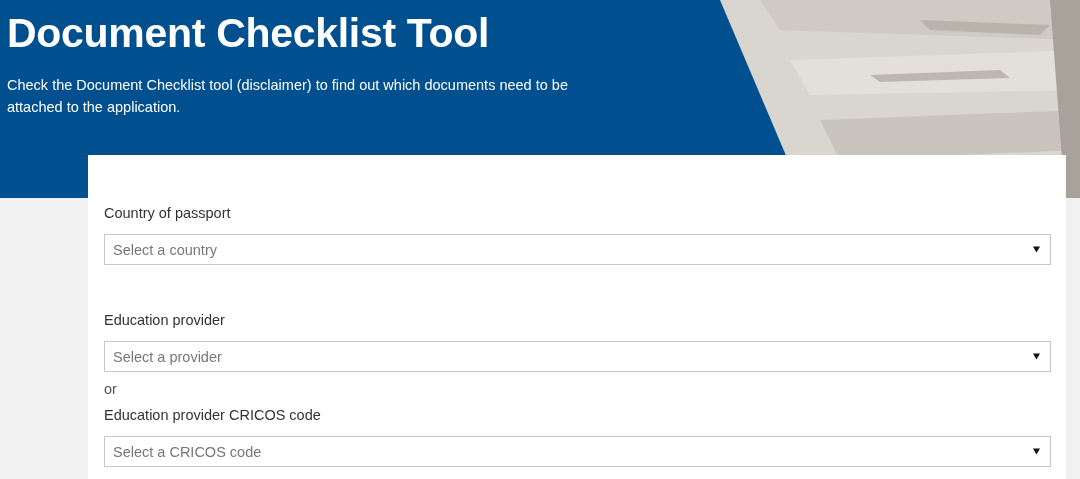  I want to click on dropdown-field: Select a country, so click(577, 249).